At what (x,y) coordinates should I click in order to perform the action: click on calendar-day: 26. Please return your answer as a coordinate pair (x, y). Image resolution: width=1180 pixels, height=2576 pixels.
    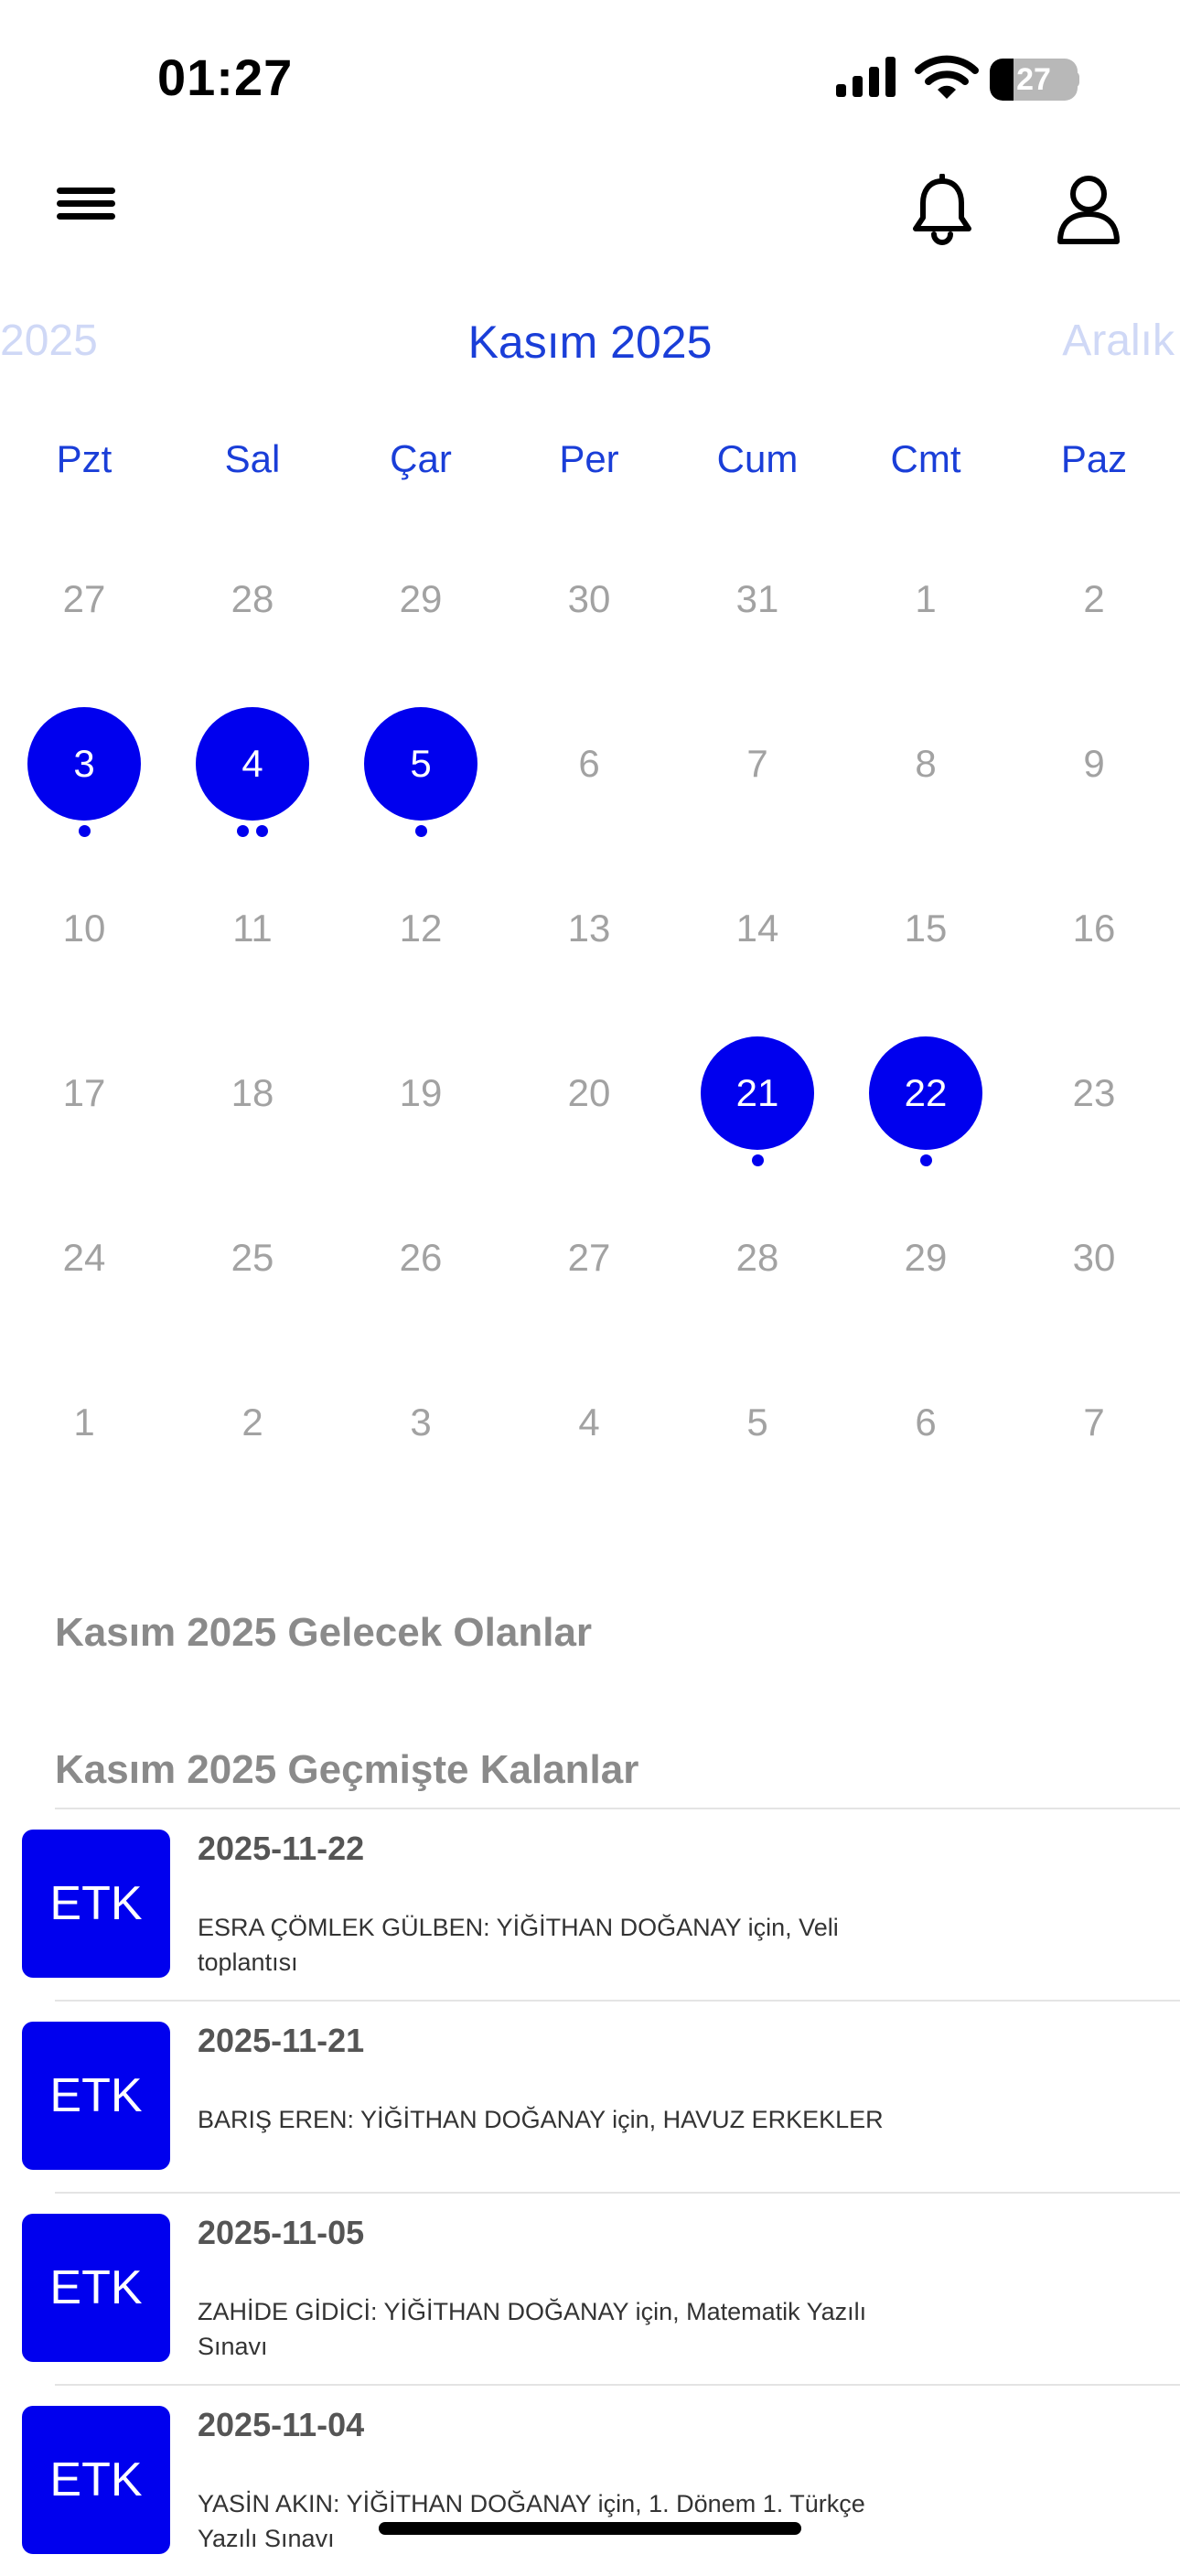
    Looking at the image, I should click on (421, 1254).